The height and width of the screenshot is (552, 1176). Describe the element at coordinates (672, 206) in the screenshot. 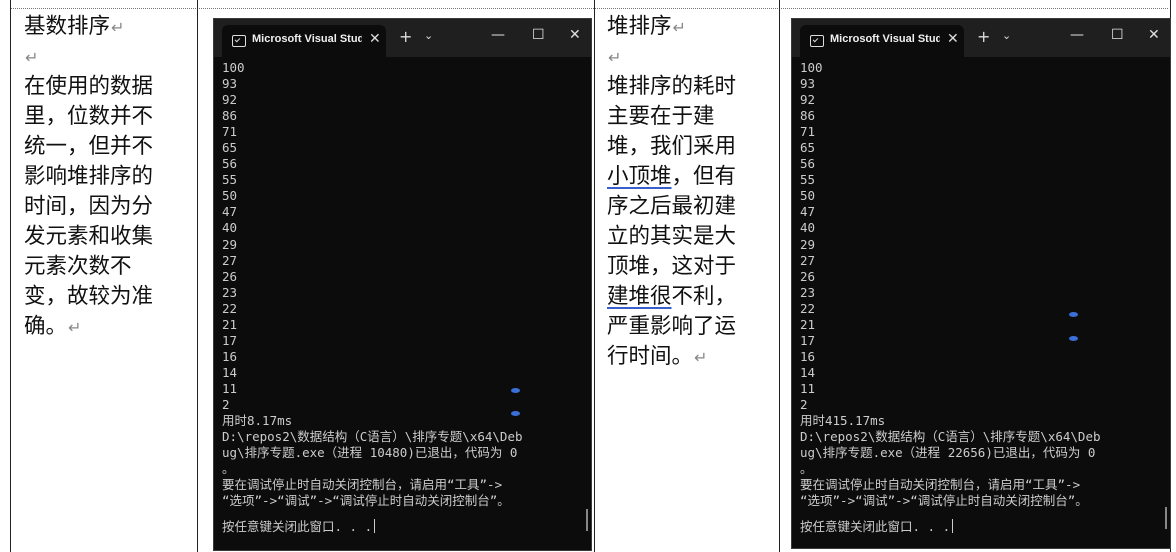

I see `text-run: 序之后最初建` at that location.